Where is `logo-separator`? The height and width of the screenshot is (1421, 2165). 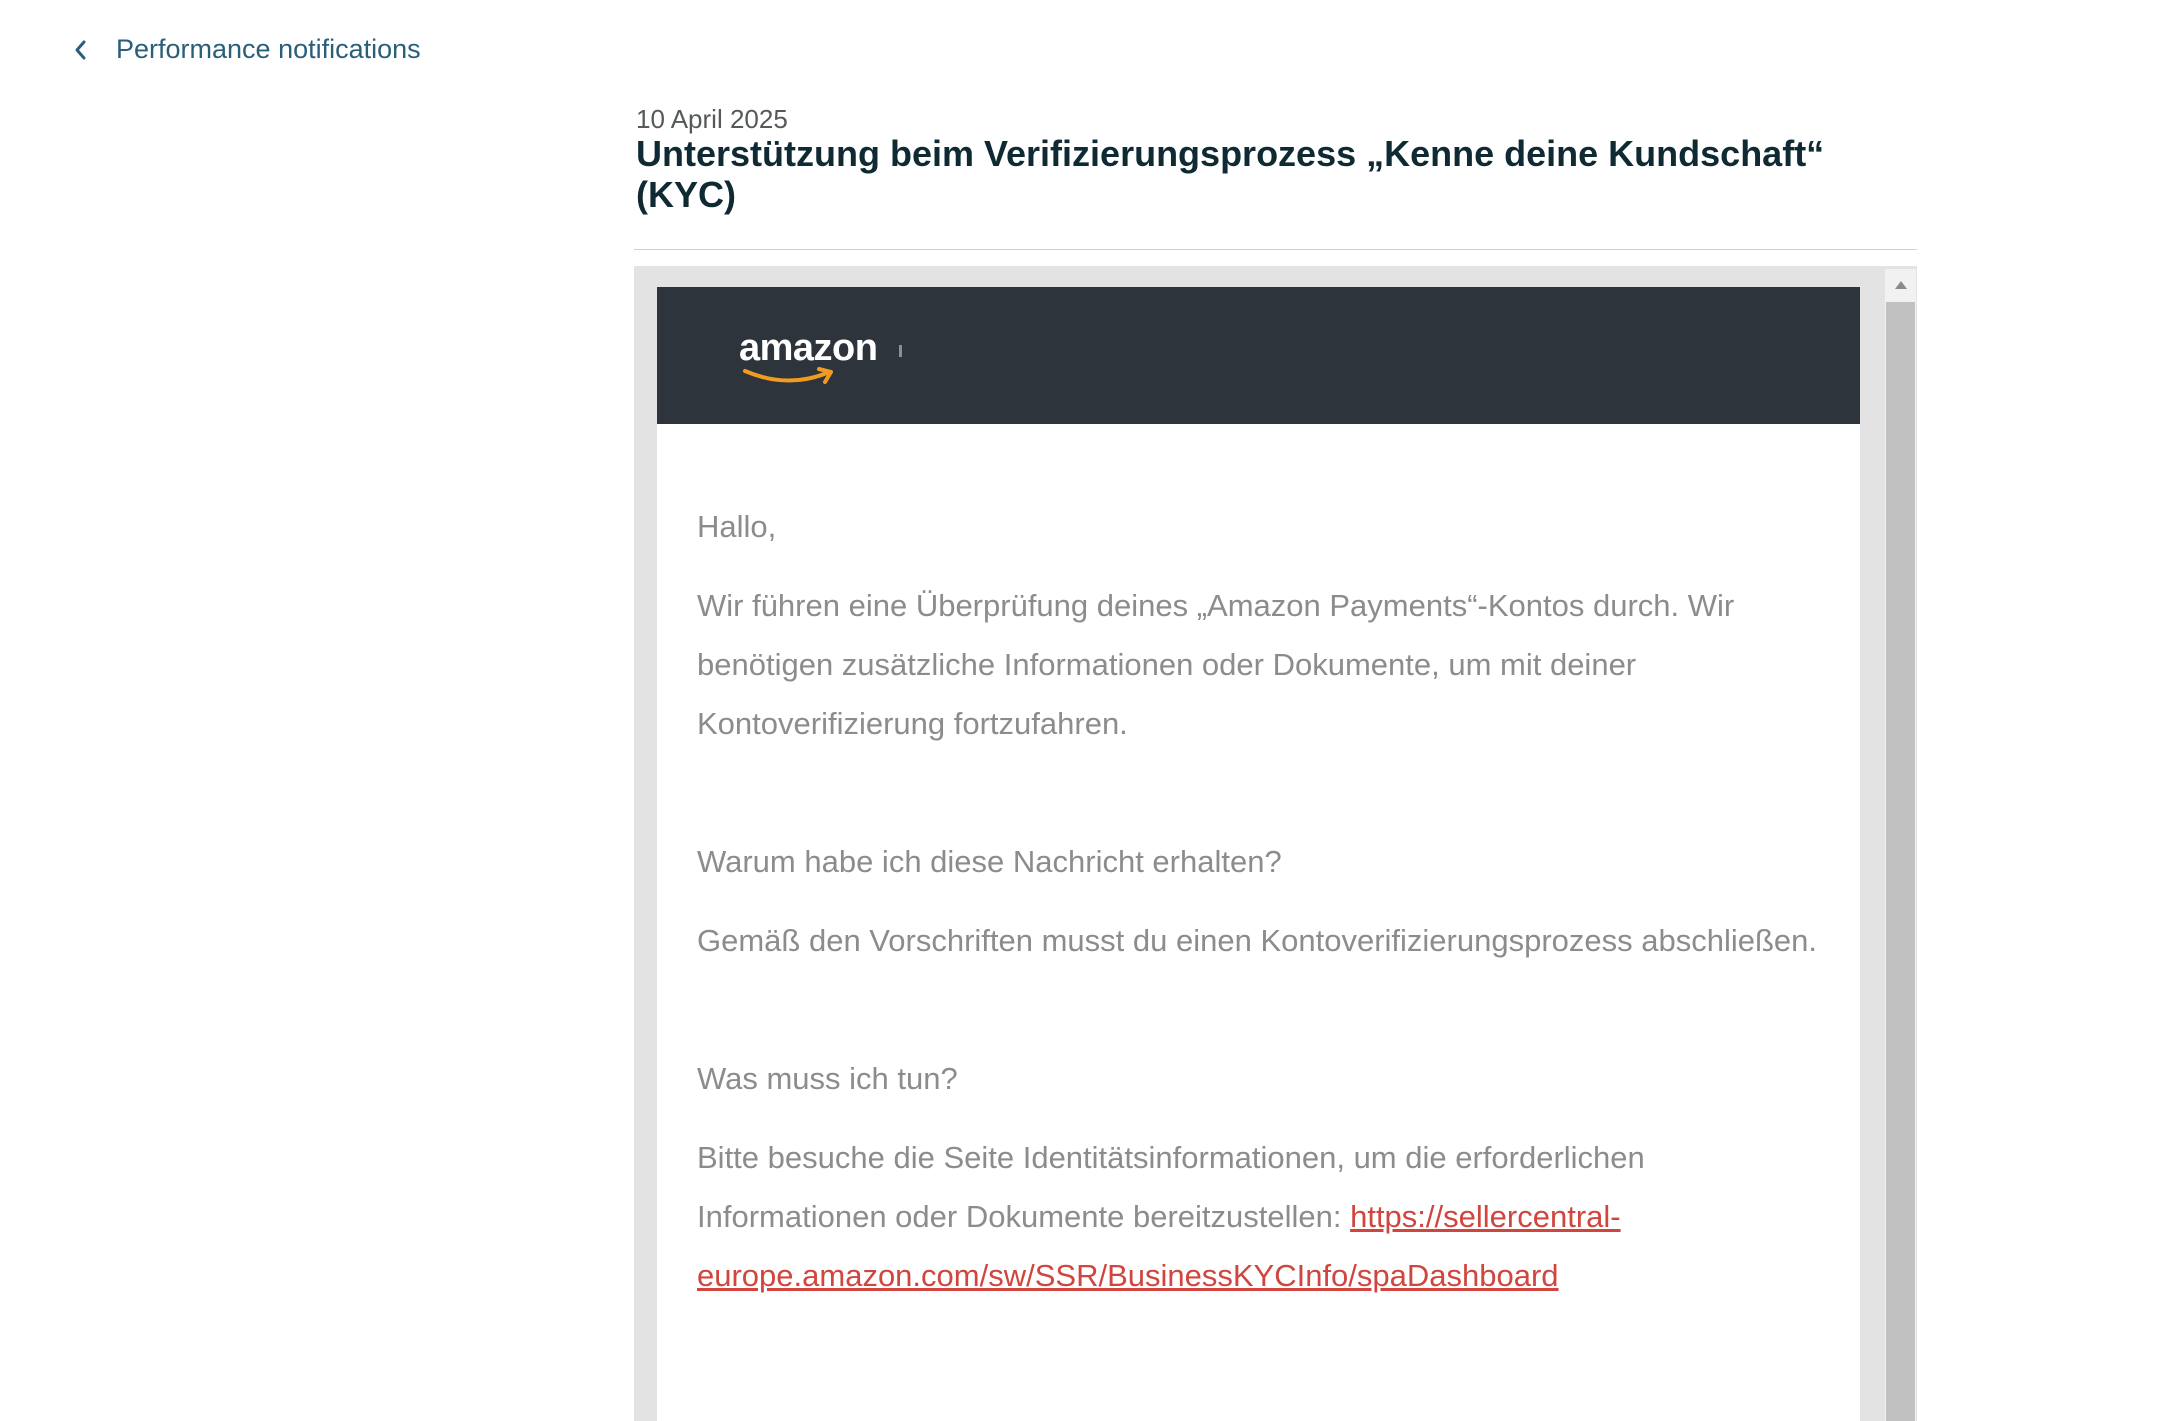
logo-separator is located at coordinates (900, 351).